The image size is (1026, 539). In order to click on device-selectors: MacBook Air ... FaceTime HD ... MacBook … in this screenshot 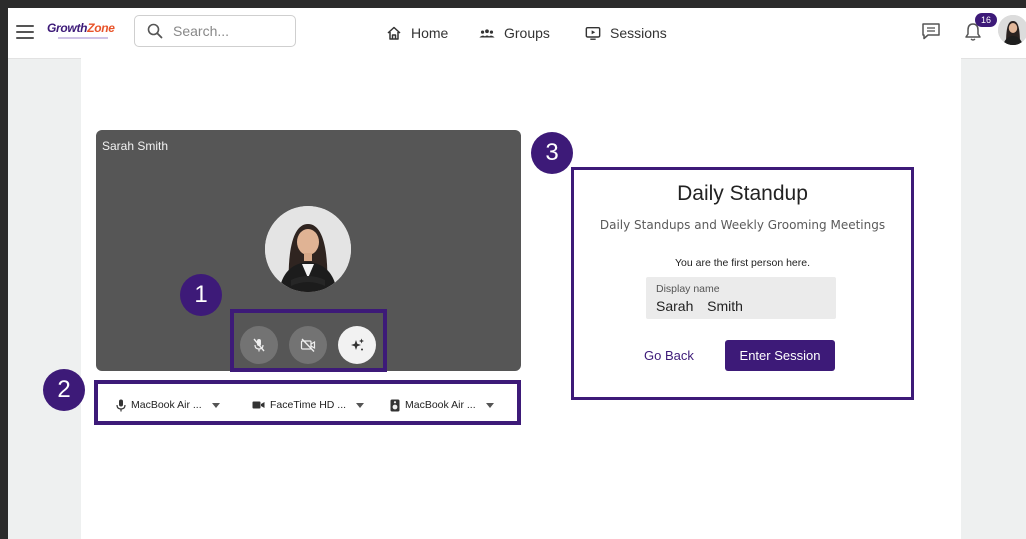, I will do `click(310, 406)`.